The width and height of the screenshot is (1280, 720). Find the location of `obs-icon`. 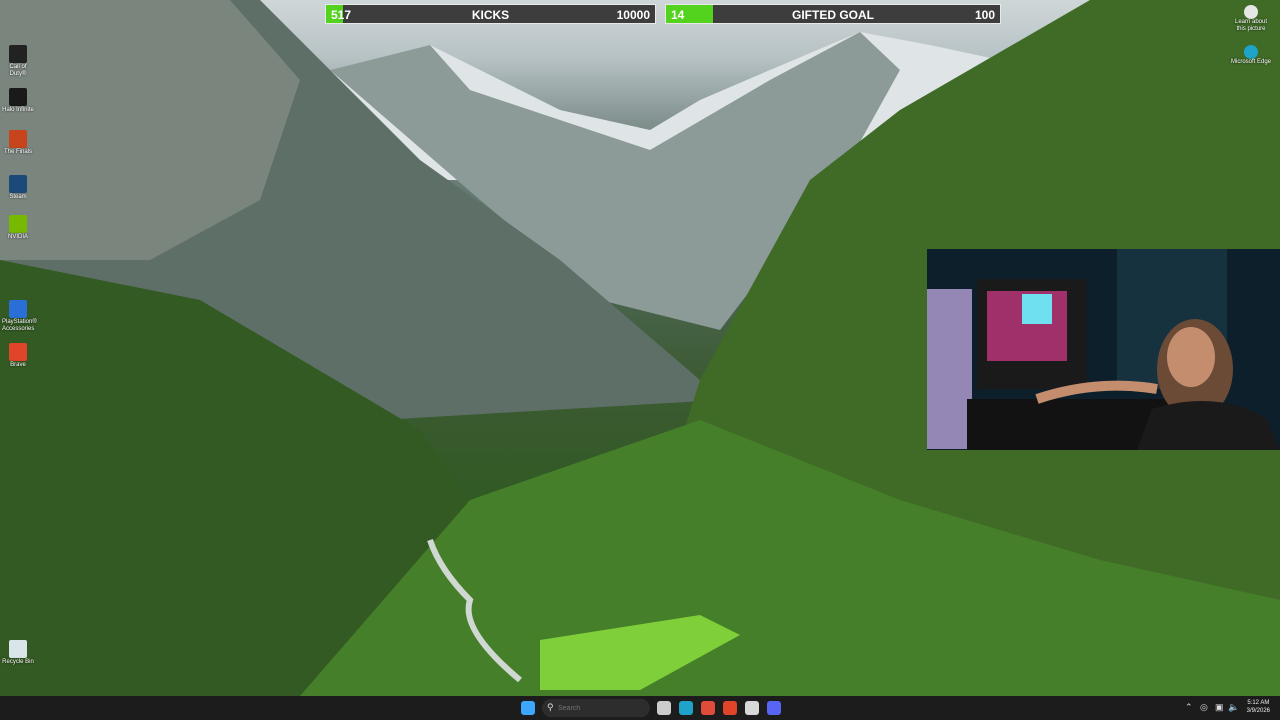

obs-icon is located at coordinates (752, 708).